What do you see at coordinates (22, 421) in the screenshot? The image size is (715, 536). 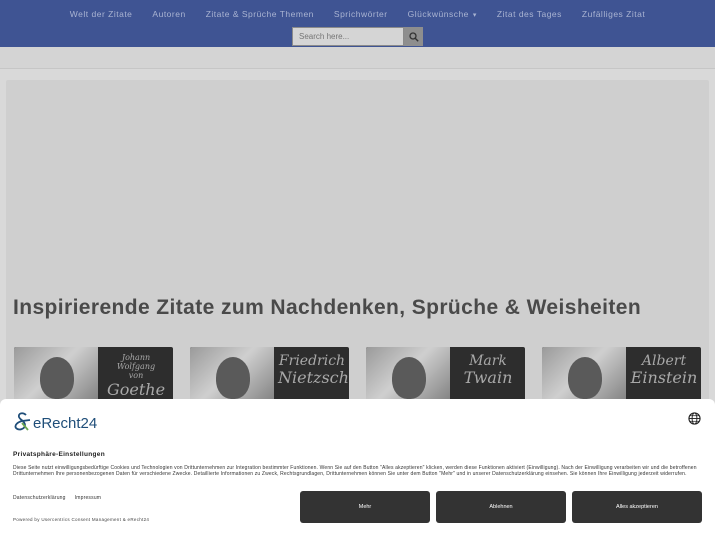 I see `ampersand-logo-icon` at bounding box center [22, 421].